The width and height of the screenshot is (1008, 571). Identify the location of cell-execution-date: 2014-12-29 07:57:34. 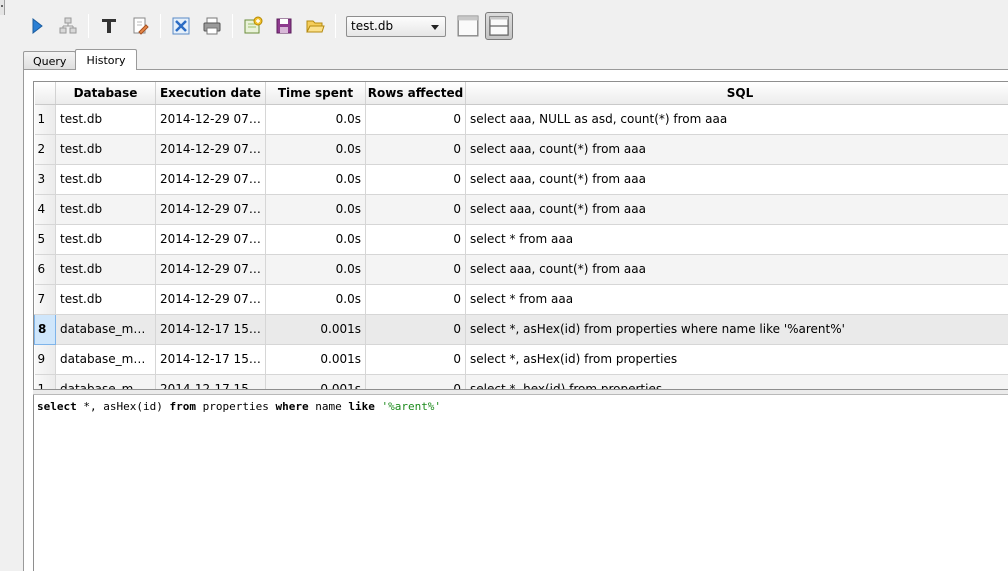
(210, 209).